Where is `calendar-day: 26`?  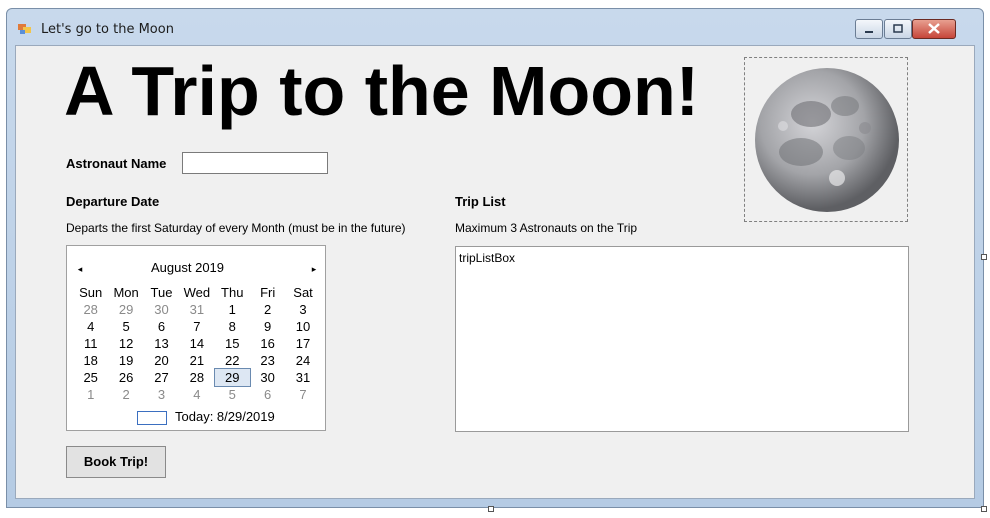 calendar-day: 26 is located at coordinates (125, 377).